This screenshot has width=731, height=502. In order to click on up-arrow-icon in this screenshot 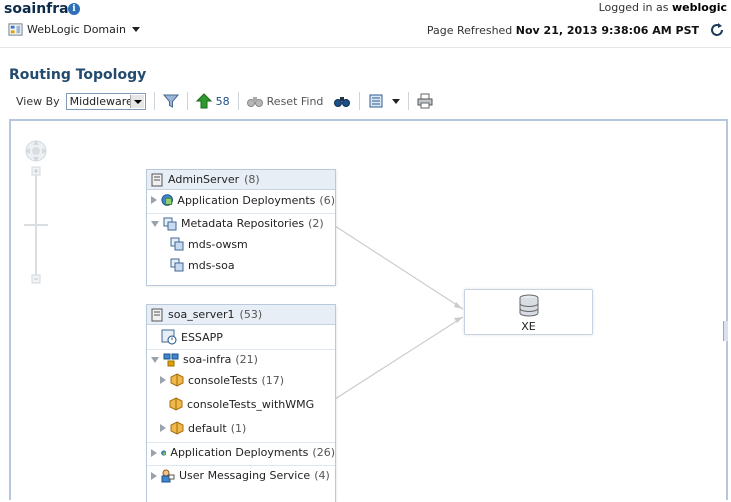, I will do `click(203, 101)`.